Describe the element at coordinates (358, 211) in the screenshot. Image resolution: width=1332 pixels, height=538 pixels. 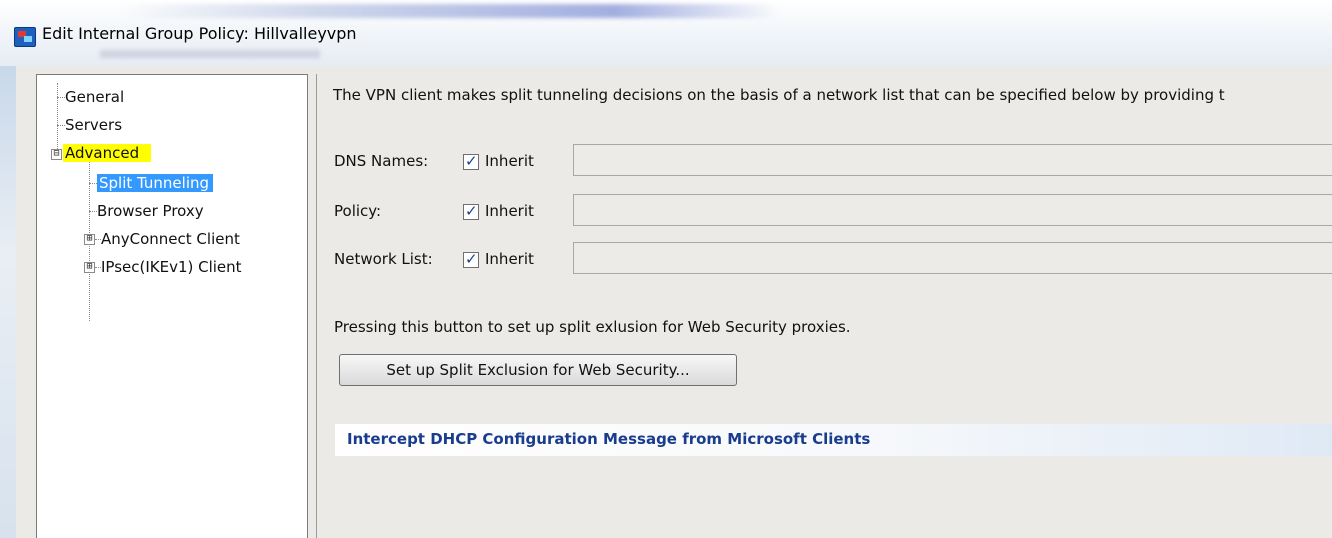
I see `policy-label: Policy:` at that location.